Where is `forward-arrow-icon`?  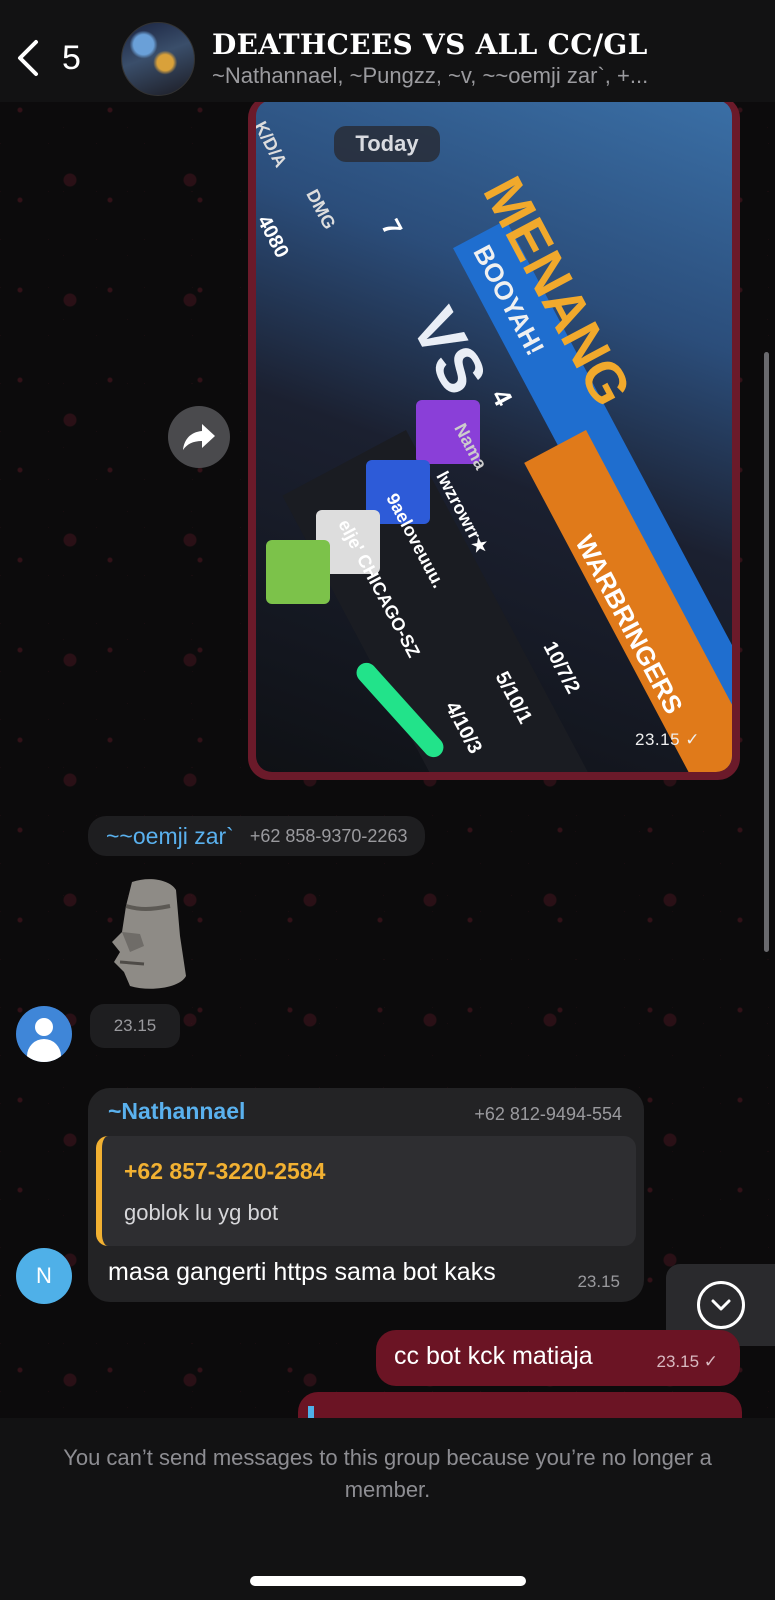
forward-arrow-icon is located at coordinates (199, 437).